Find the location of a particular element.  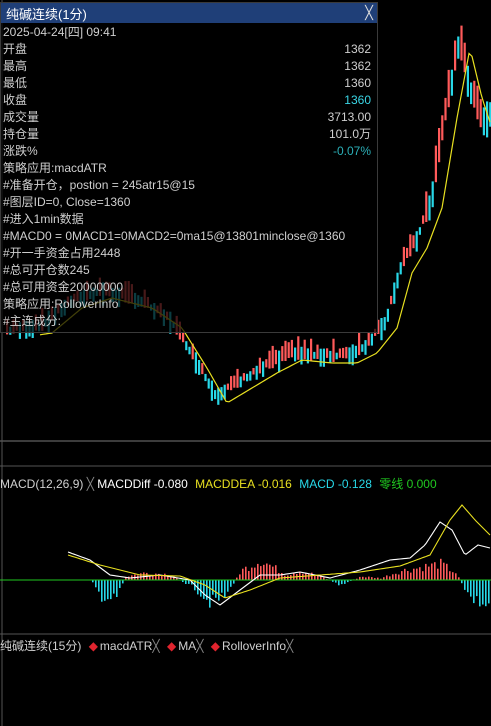

volume-label: 成交量 is located at coordinates (21, 117).